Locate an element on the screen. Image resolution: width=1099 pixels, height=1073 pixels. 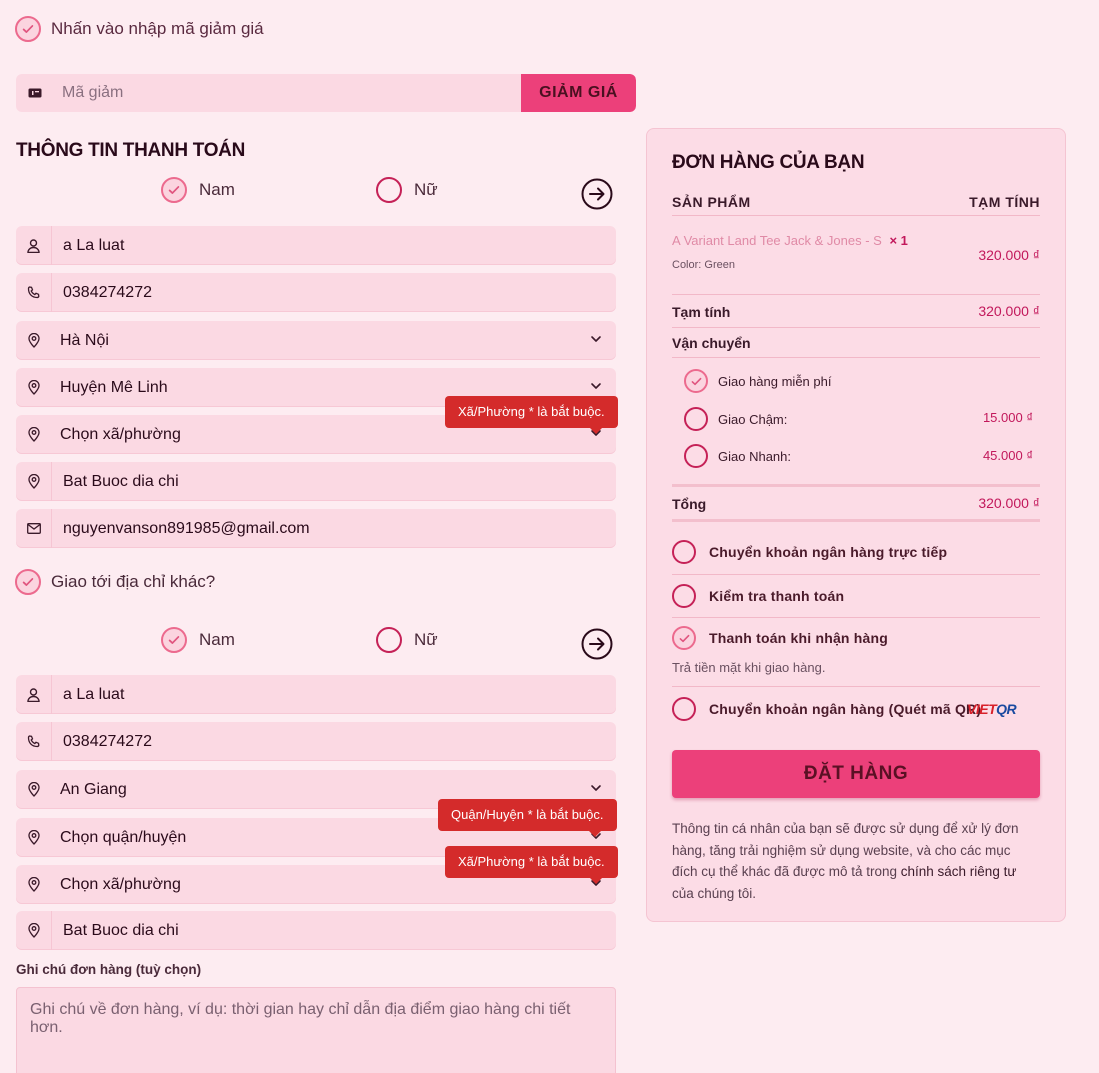
ship-different-toggle: Giao tới địa chỉ khác? is located at coordinates (115, 582).